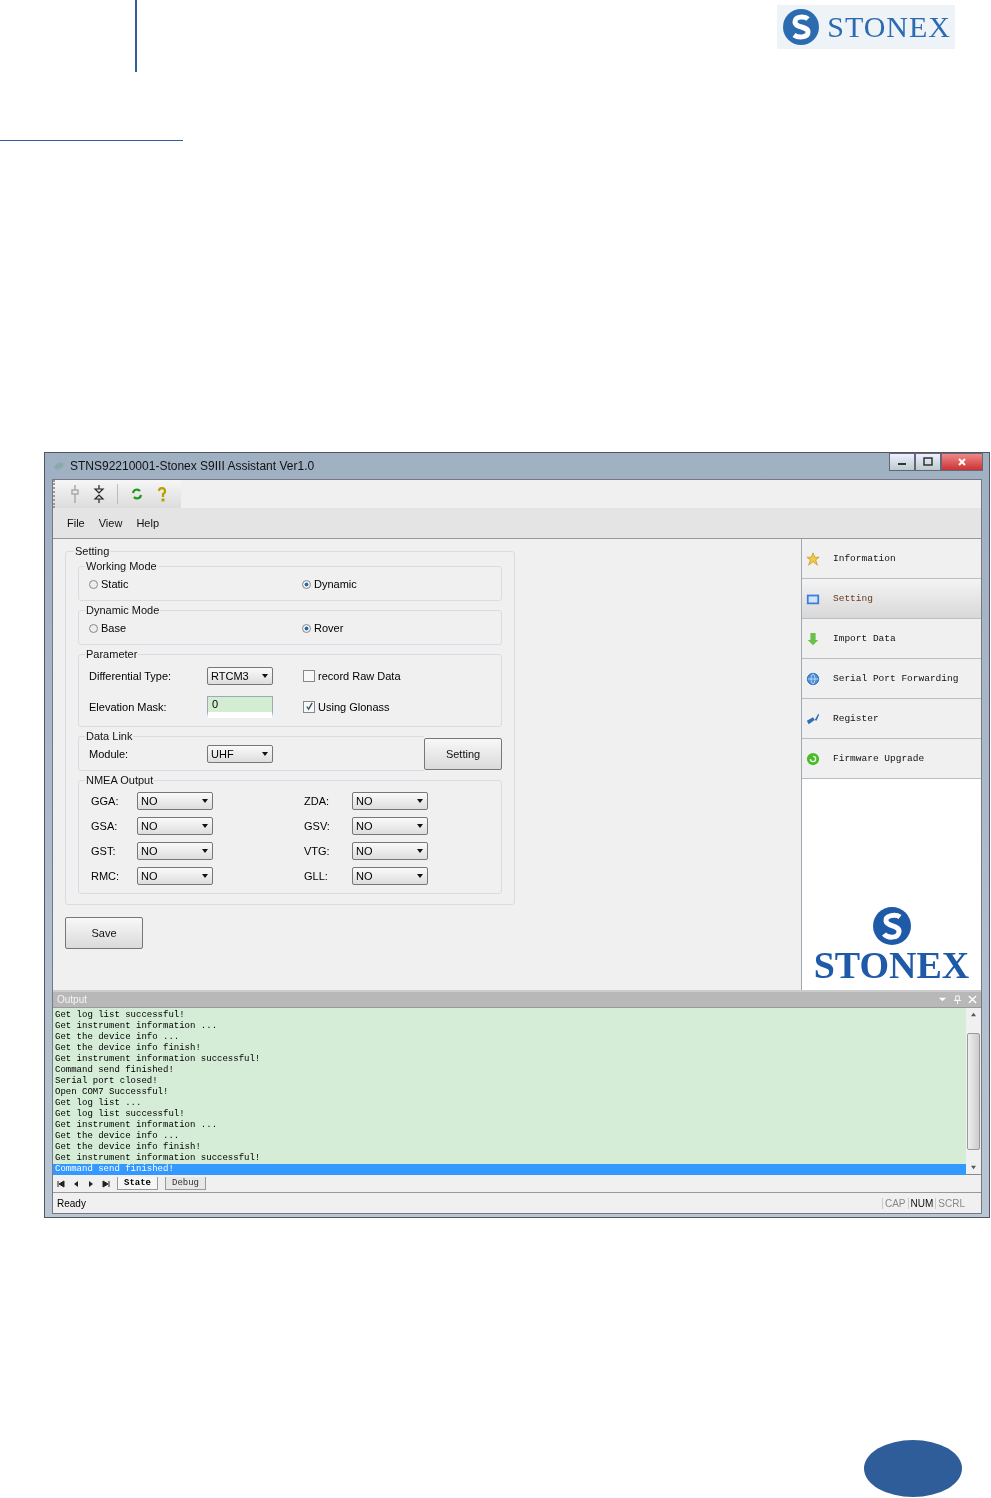  I want to click on globe-icon, so click(813, 678).